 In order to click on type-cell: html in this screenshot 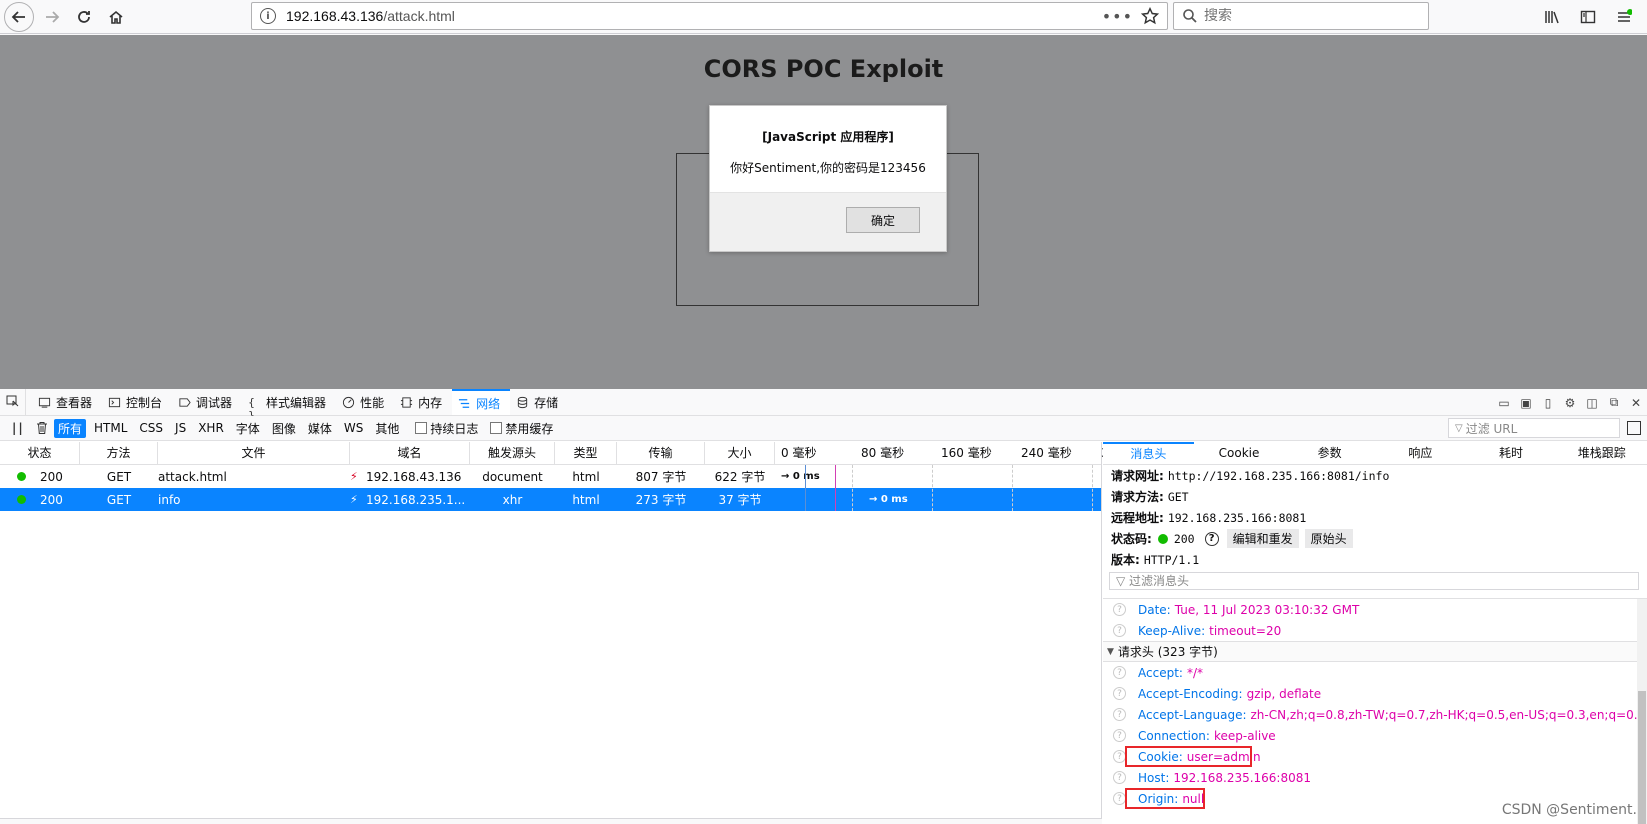, I will do `click(586, 476)`.